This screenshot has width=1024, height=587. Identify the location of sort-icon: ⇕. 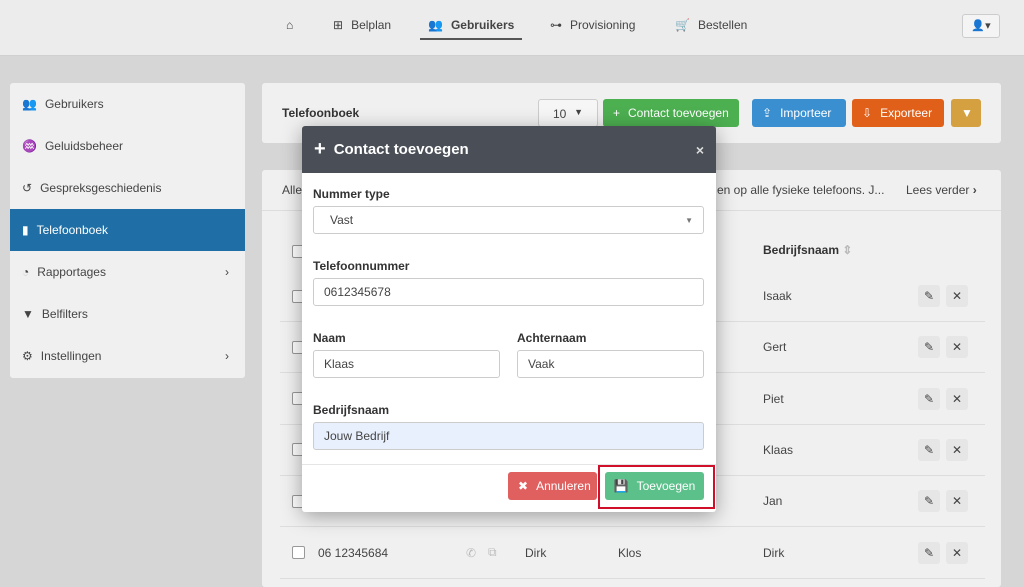
(847, 250).